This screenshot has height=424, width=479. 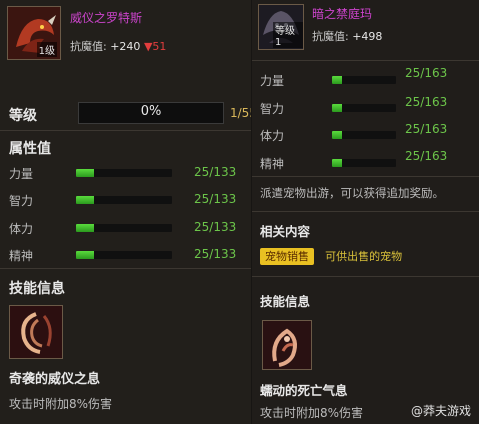 I want to click on level-badge: 1级, so click(x=46, y=49).